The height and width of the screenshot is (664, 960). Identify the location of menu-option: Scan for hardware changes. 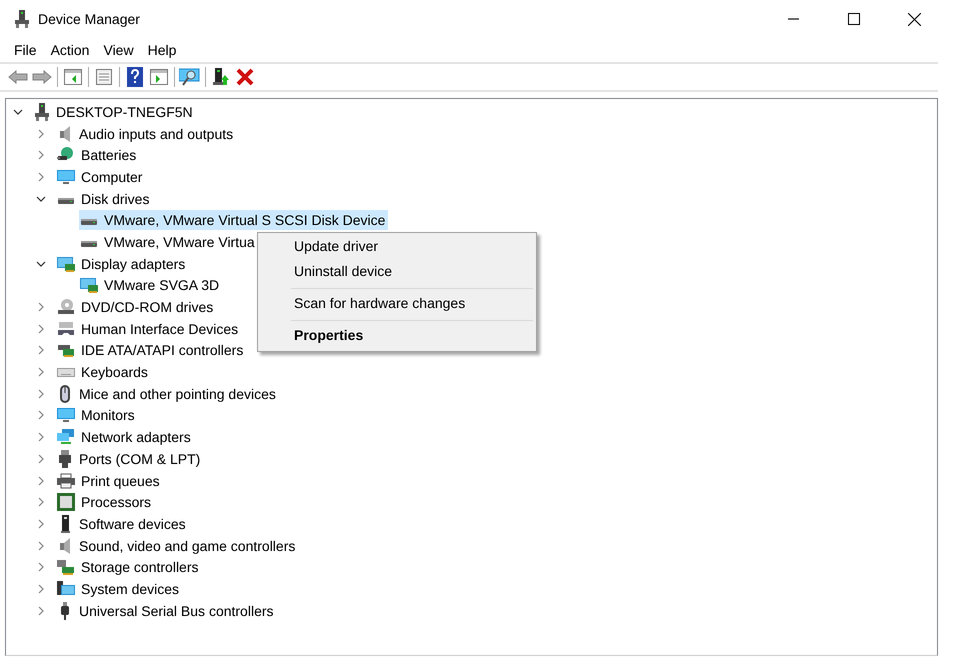
(397, 304).